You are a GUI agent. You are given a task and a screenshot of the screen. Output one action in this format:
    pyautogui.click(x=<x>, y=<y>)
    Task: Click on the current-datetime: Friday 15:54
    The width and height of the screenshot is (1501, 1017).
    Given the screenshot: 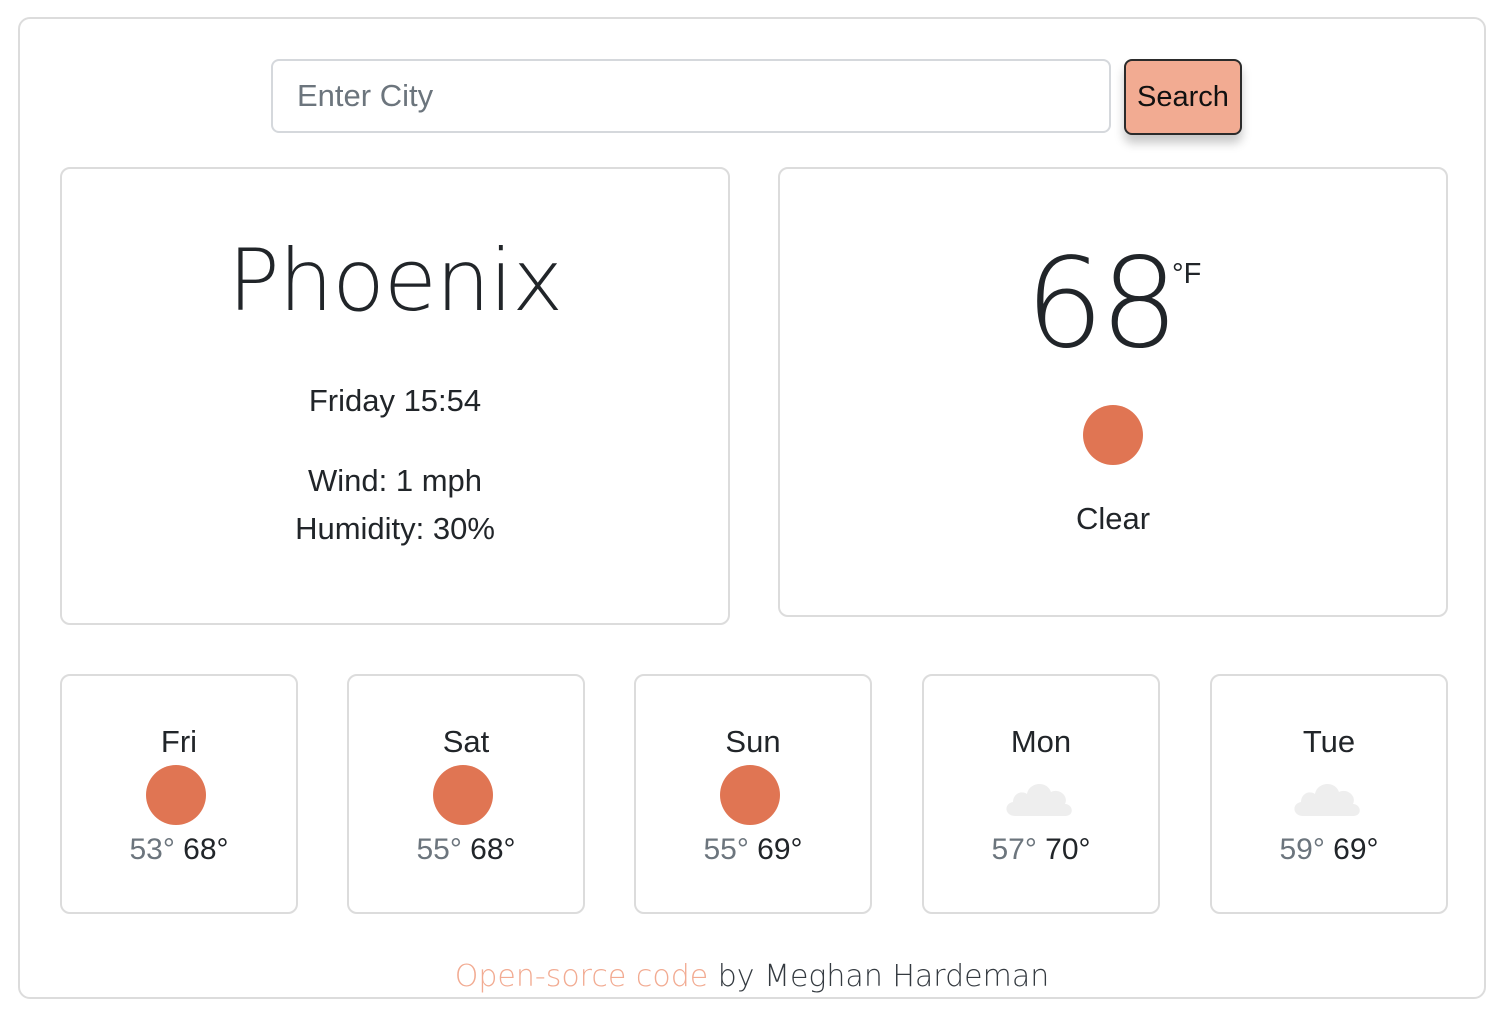 What is the action you would take?
    pyautogui.click(x=395, y=400)
    